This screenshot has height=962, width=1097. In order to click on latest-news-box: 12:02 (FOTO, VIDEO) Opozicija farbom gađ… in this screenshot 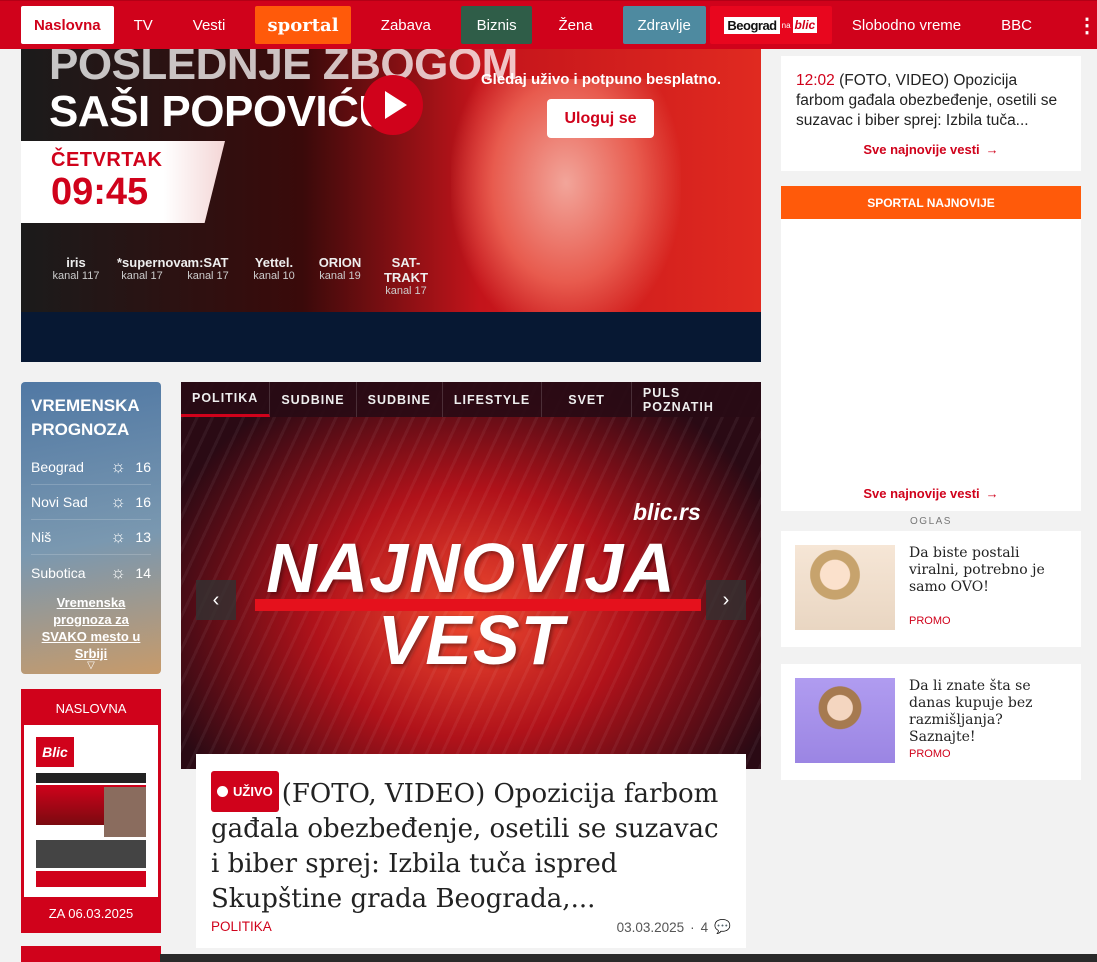, I will do `click(931, 113)`.